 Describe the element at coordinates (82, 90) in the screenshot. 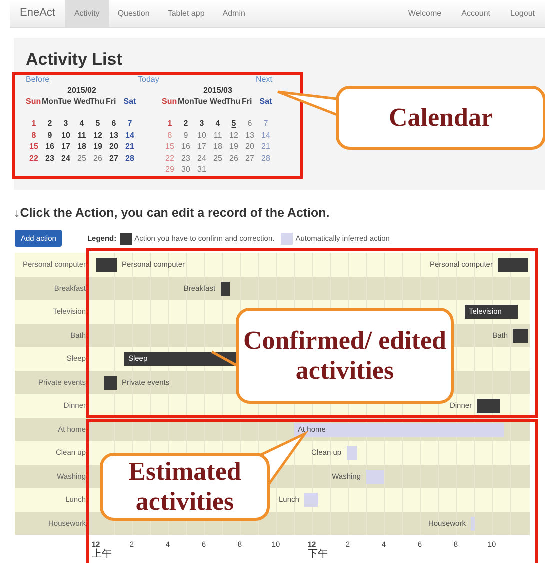

I see `month-title: 2015/02` at that location.